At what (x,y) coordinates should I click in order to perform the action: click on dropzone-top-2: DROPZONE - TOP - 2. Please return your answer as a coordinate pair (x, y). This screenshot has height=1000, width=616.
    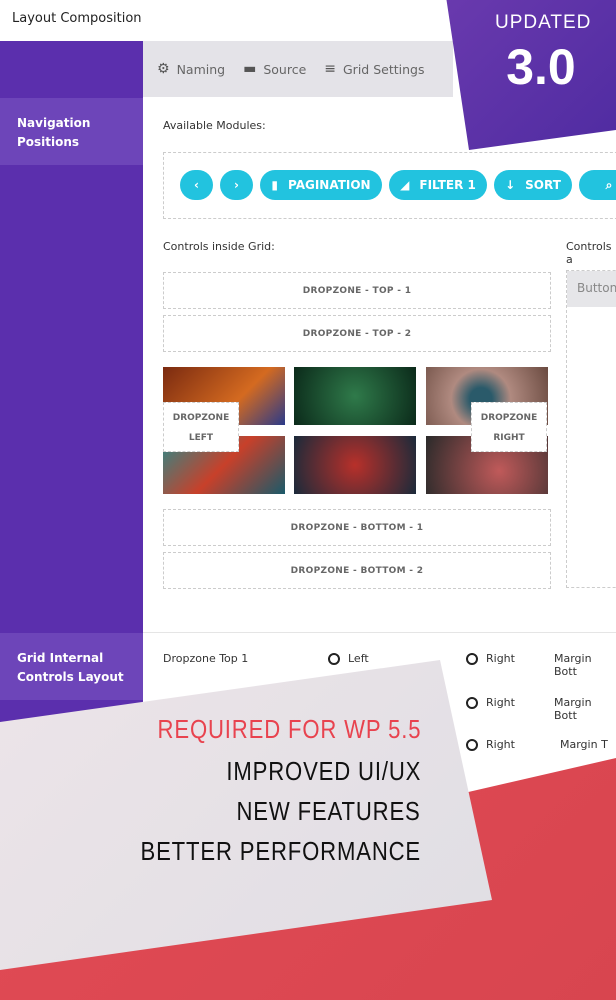
    Looking at the image, I should click on (357, 333).